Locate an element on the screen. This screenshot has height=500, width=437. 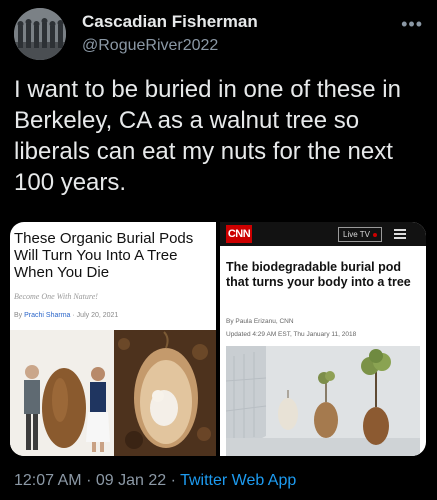
avatar is located at coordinates (40, 34).